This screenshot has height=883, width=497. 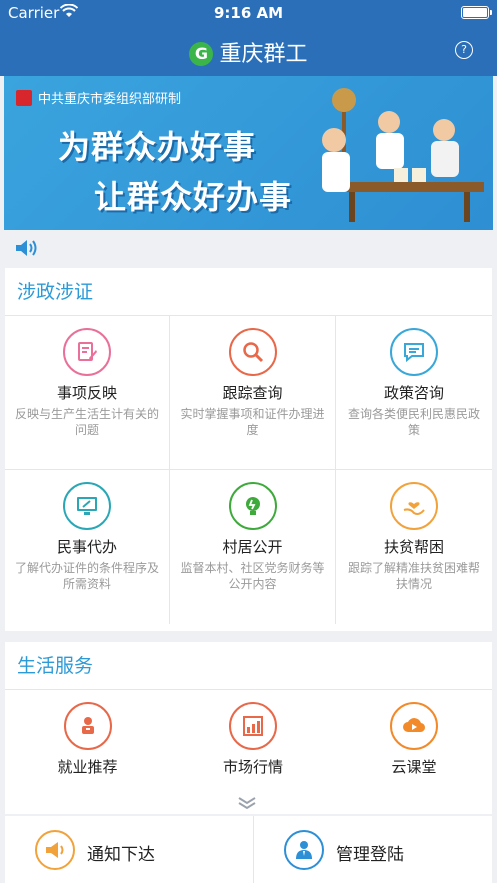 What do you see at coordinates (248, 666) in the screenshot?
I see `section-title: 生活服务` at bounding box center [248, 666].